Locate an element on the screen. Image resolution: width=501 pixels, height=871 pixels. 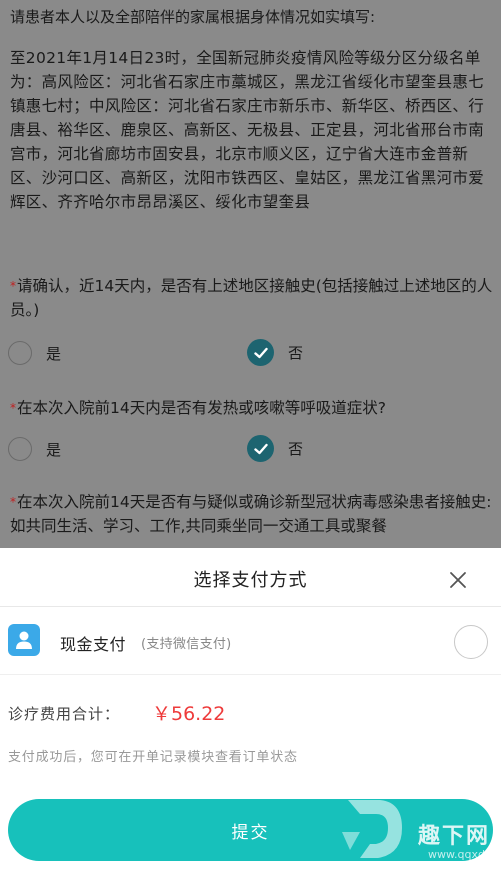
payment-method-note: (支持微信支付) is located at coordinates (186, 644).